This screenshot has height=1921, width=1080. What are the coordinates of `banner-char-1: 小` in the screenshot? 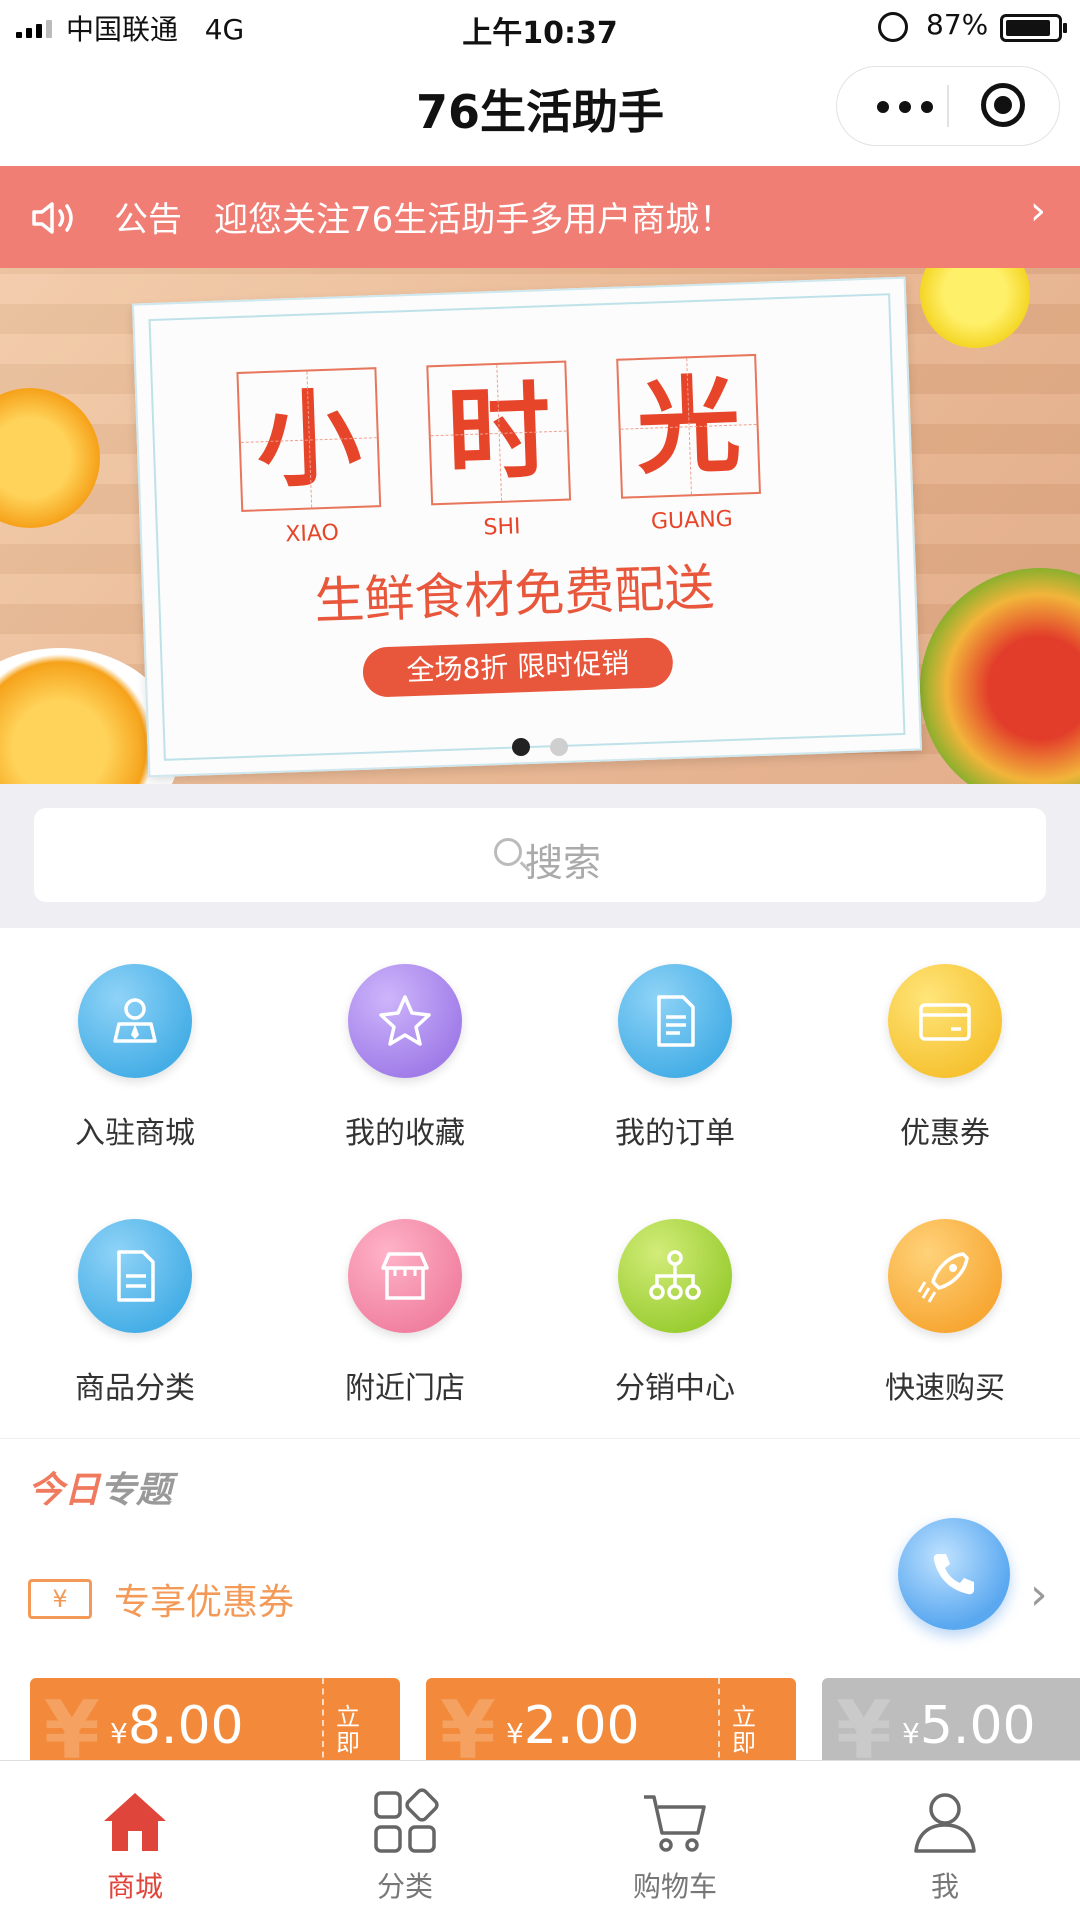 It's located at (309, 439).